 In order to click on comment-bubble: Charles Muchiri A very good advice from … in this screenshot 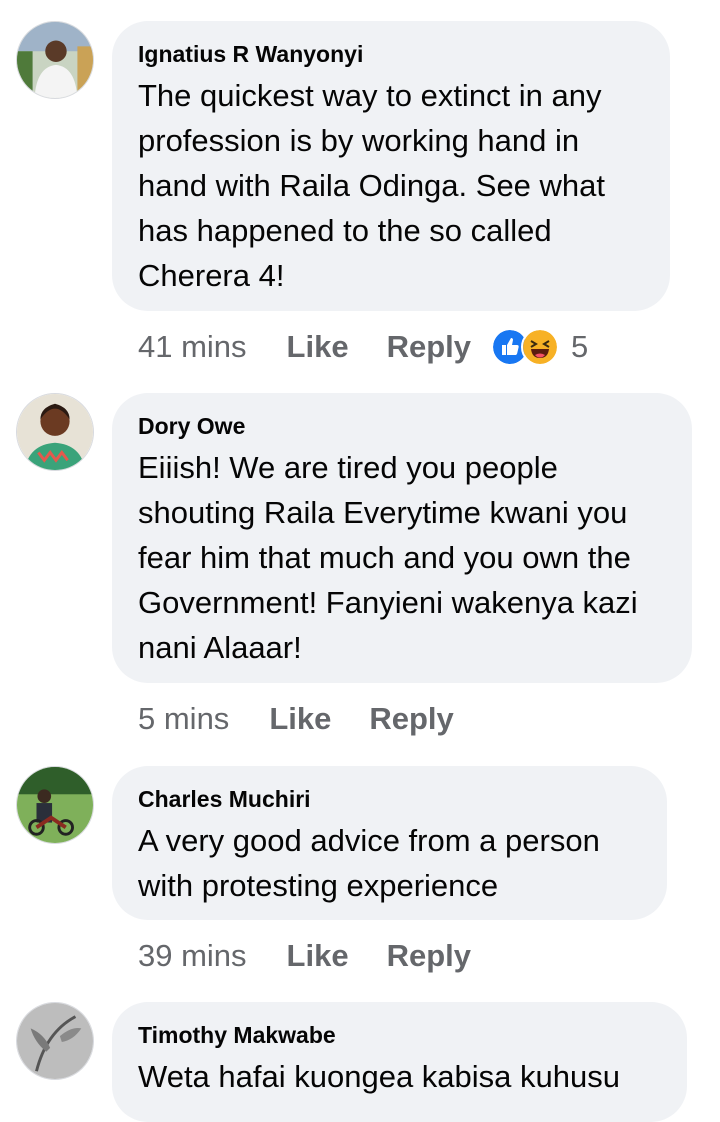, I will do `click(389, 843)`.